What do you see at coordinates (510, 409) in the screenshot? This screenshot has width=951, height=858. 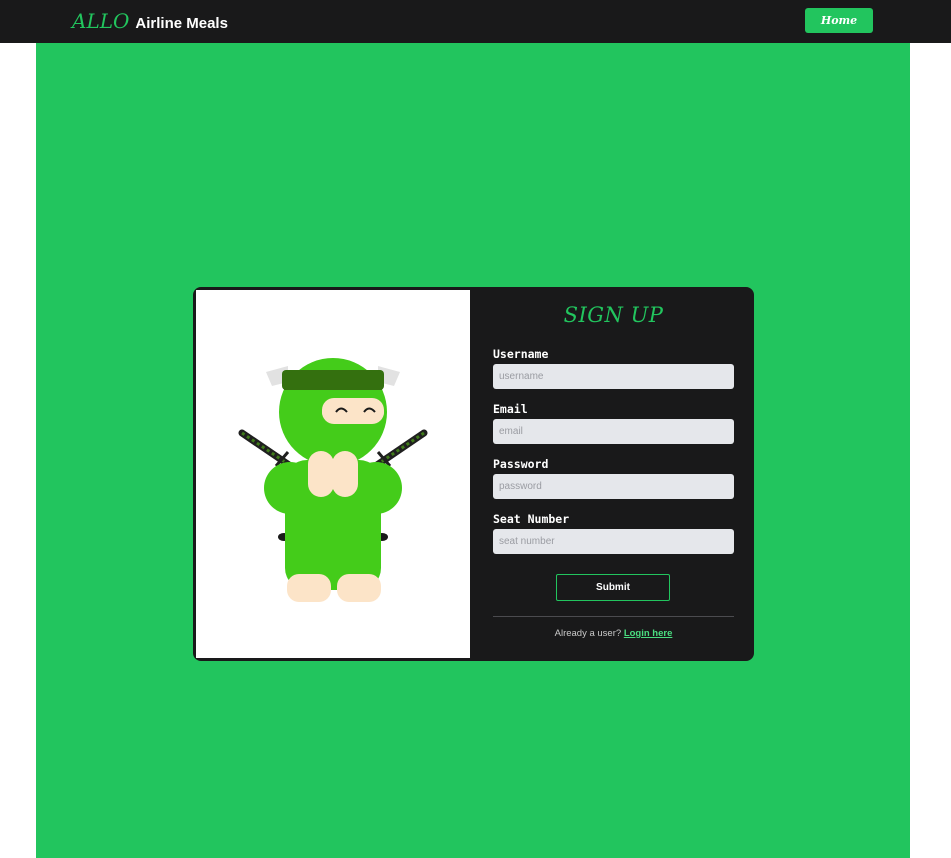 I see `email-label: Email` at bounding box center [510, 409].